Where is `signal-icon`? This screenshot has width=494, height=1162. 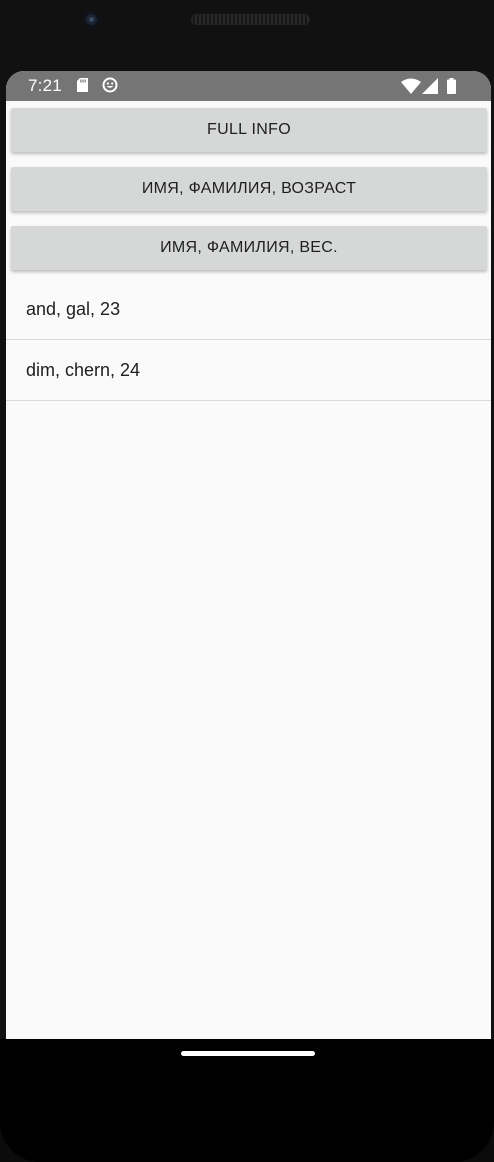
signal-icon is located at coordinates (430, 86).